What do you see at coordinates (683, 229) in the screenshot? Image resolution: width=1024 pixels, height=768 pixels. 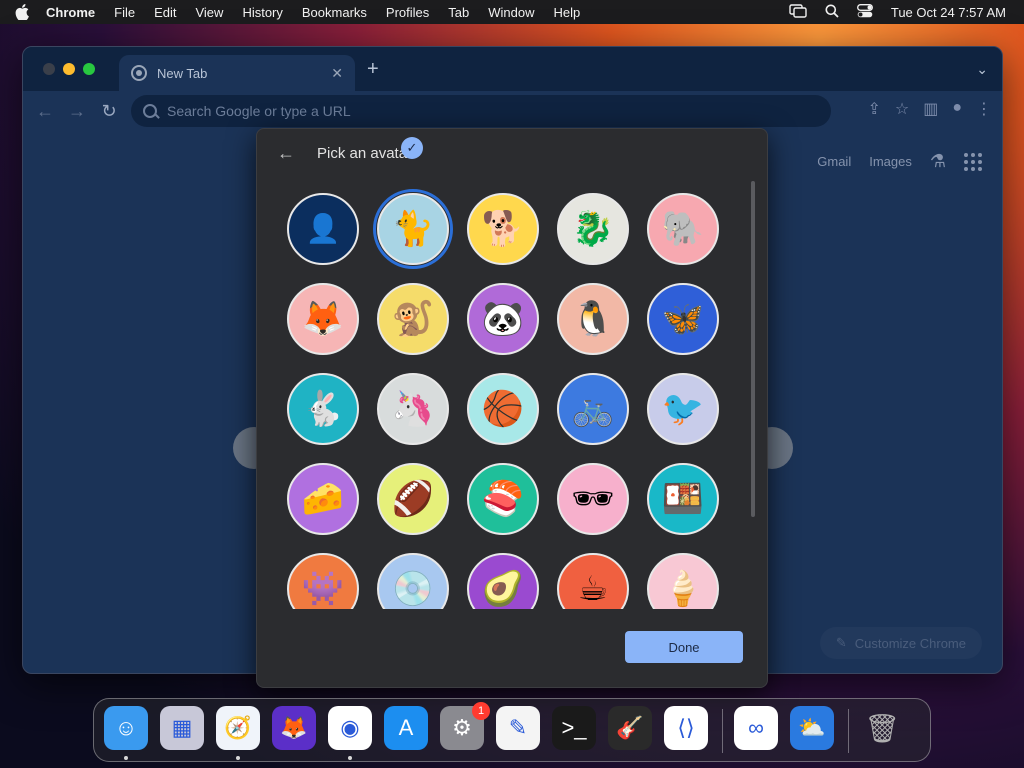 I see `avatar-option-elephant: 🐘` at bounding box center [683, 229].